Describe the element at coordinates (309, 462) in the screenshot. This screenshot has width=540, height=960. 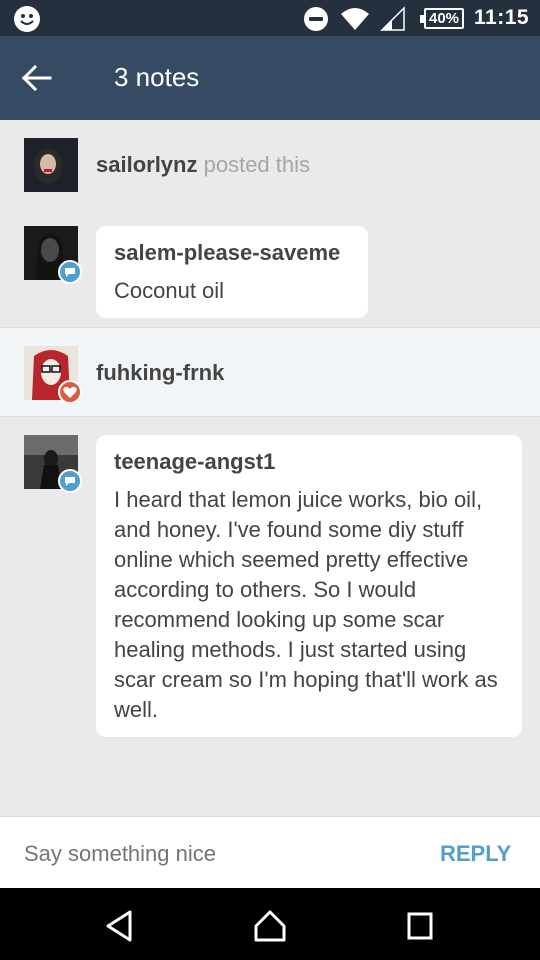
I see `note-username: teenage-angst1` at that location.